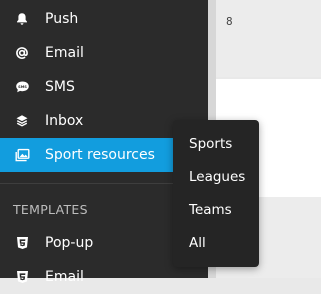  What do you see at coordinates (22, 121) in the screenshot?
I see `layers-icon` at bounding box center [22, 121].